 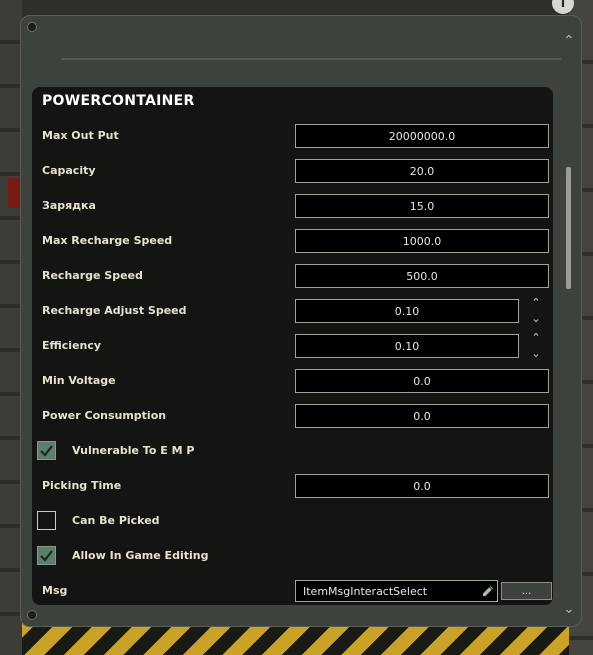 What do you see at coordinates (69, 205) in the screenshot?
I see `charge-label: Зарядка` at bounding box center [69, 205].